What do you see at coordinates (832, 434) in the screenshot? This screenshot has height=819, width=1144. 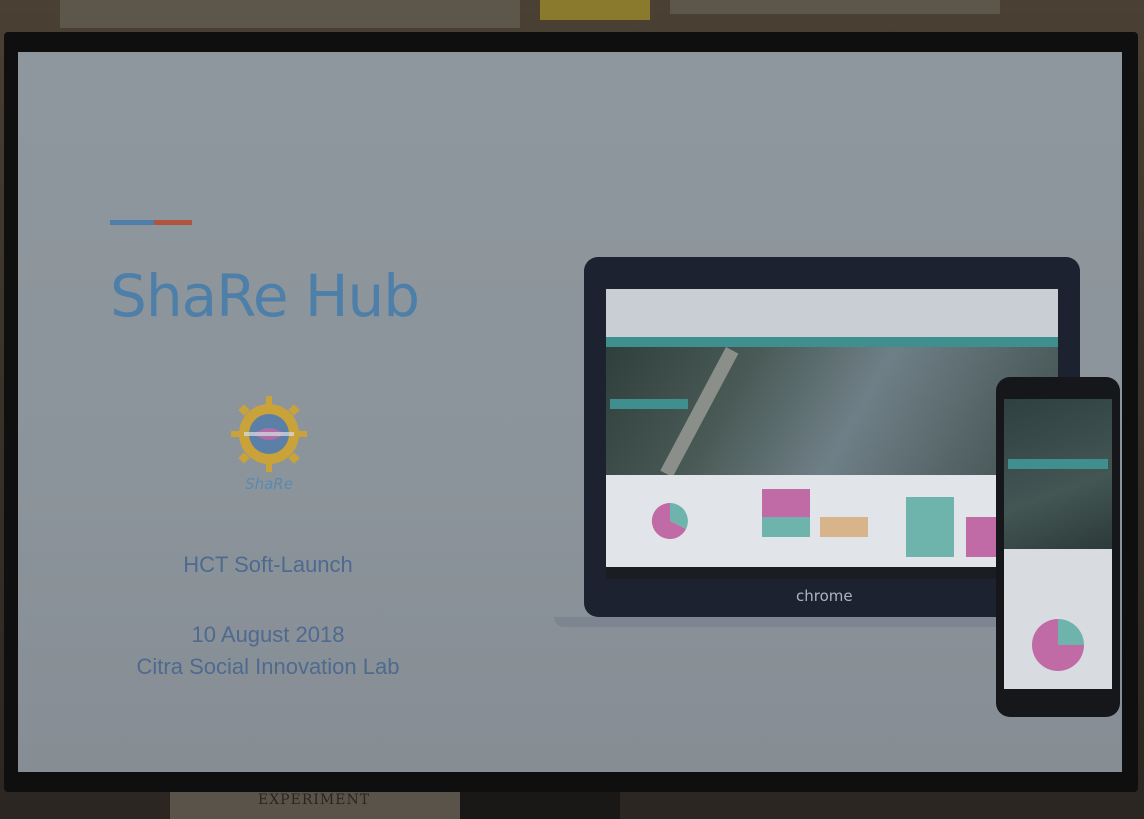 I see `laptop-screen` at bounding box center [832, 434].